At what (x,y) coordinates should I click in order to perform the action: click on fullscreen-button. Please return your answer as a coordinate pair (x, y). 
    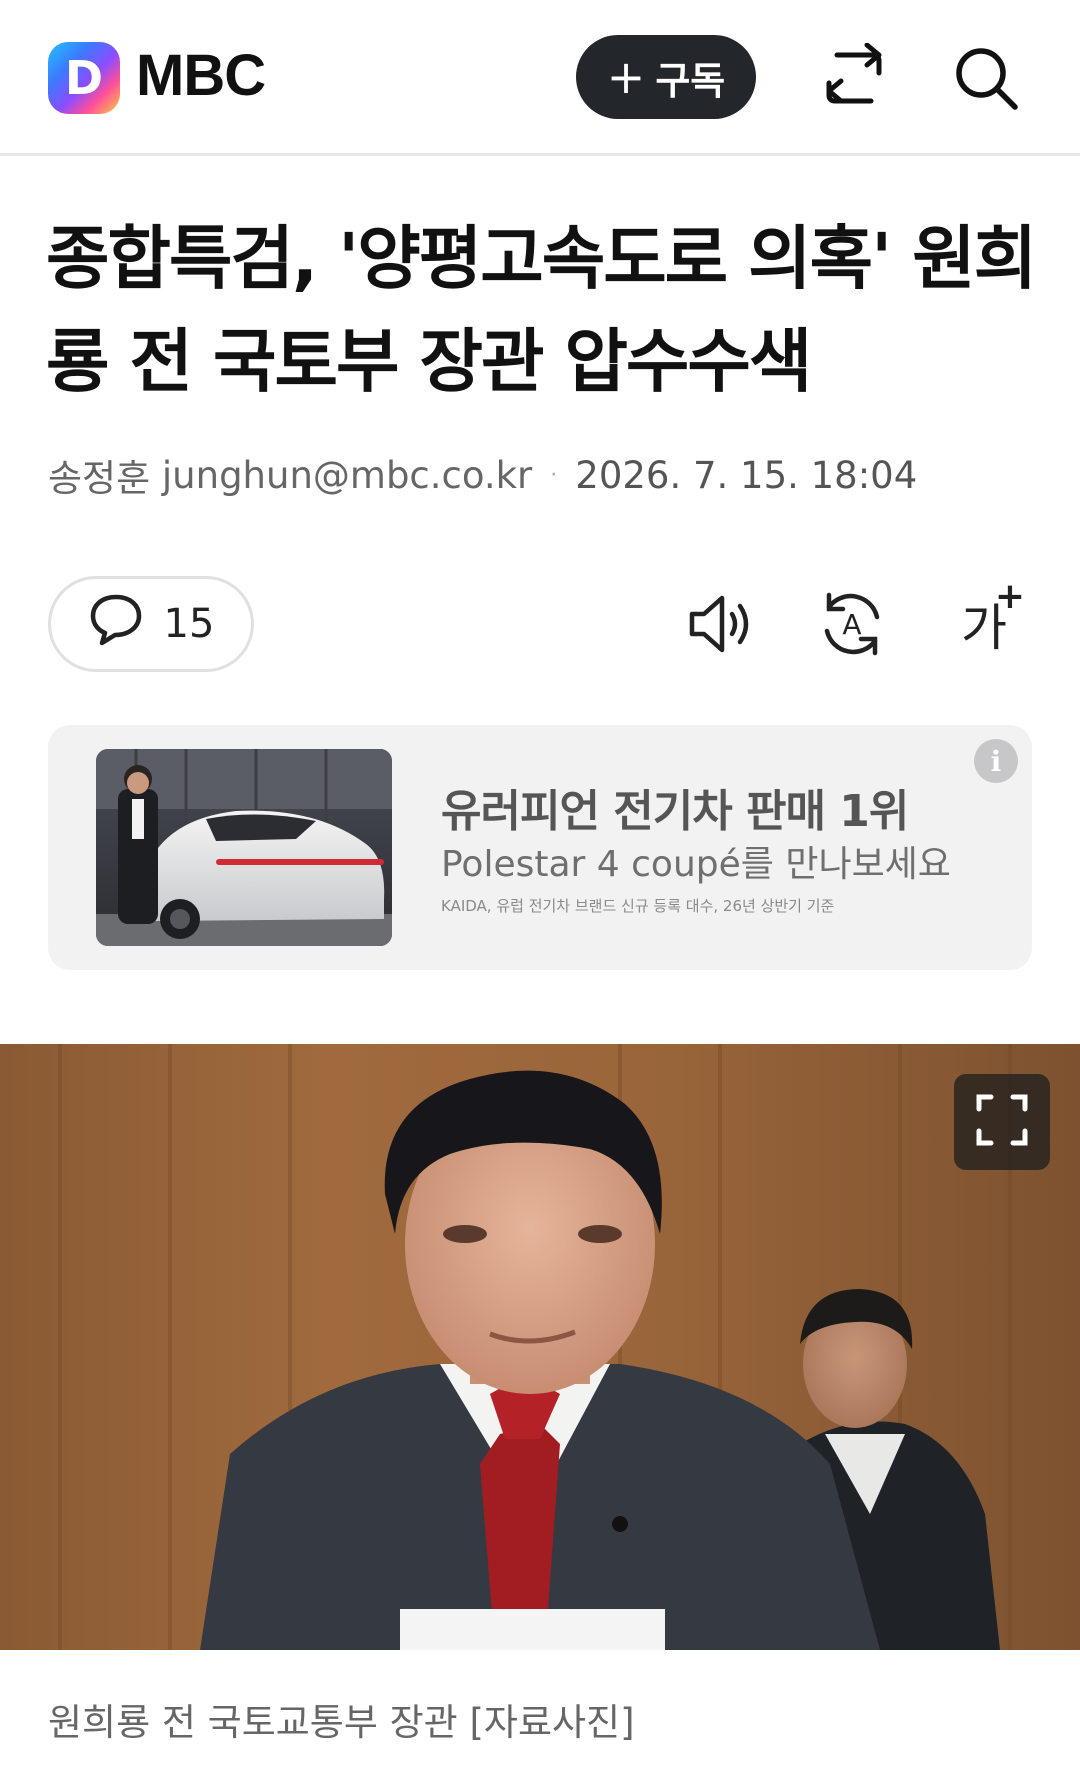
    Looking at the image, I should click on (1002, 1122).